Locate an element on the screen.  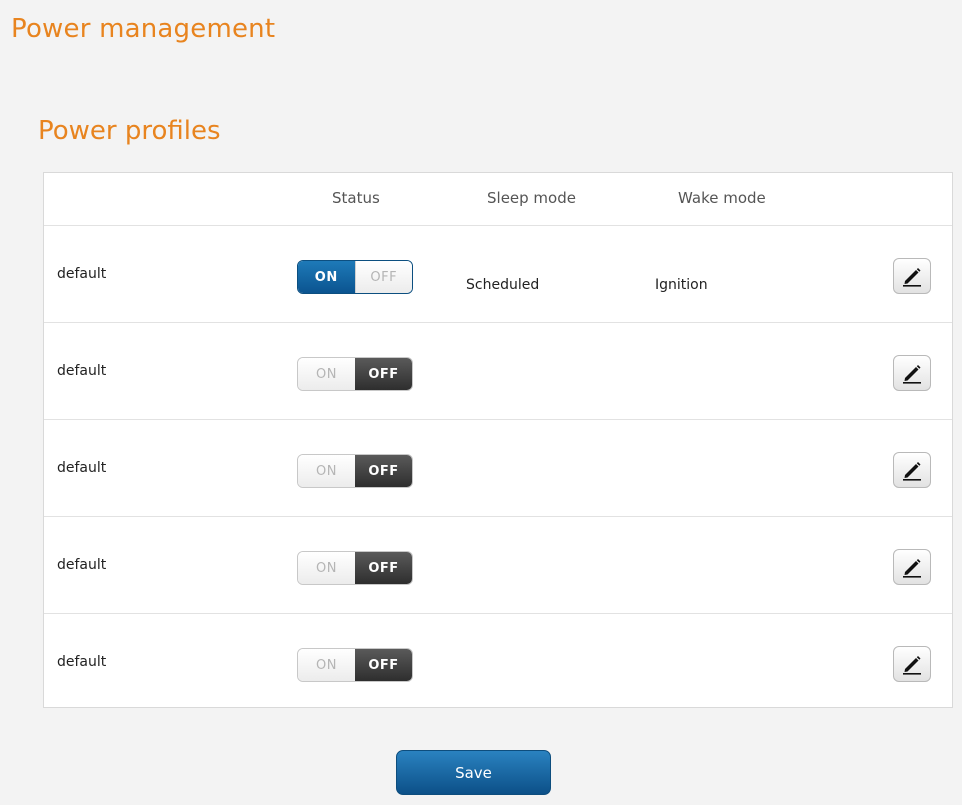
column-header-status: Status is located at coordinates (356, 198).